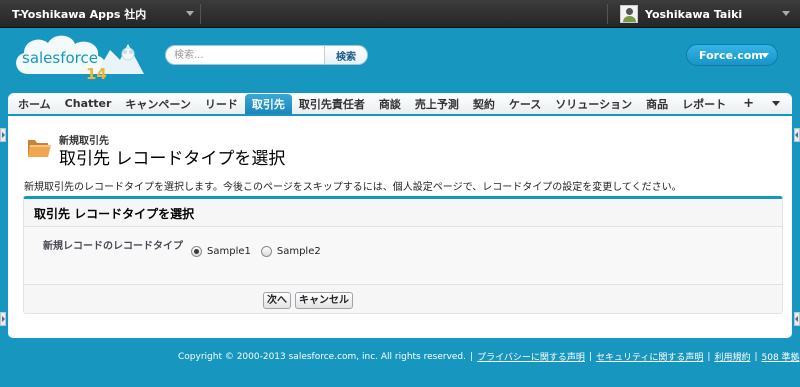 The image size is (800, 387). I want to click on tab-chatter: Chatter, so click(88, 103).